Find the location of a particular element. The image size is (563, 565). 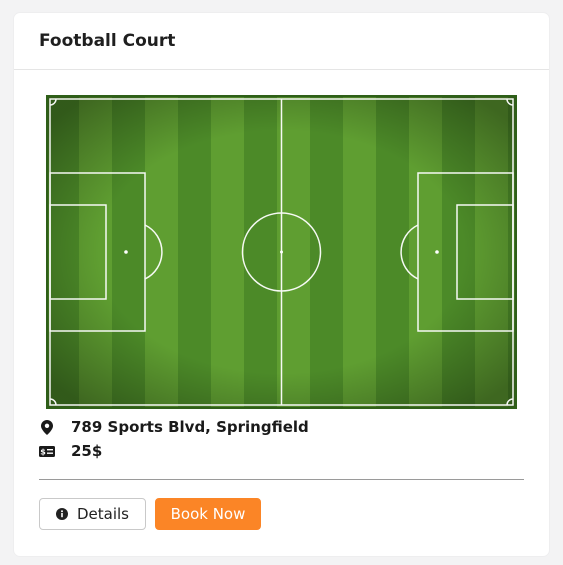

book-now-button: Book Now is located at coordinates (208, 514).